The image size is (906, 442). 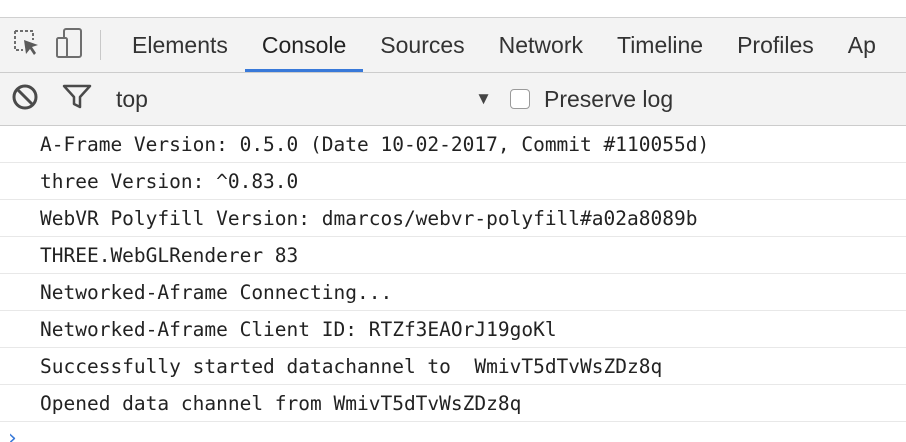 What do you see at coordinates (453, 9) in the screenshot?
I see `top-strip` at bounding box center [453, 9].